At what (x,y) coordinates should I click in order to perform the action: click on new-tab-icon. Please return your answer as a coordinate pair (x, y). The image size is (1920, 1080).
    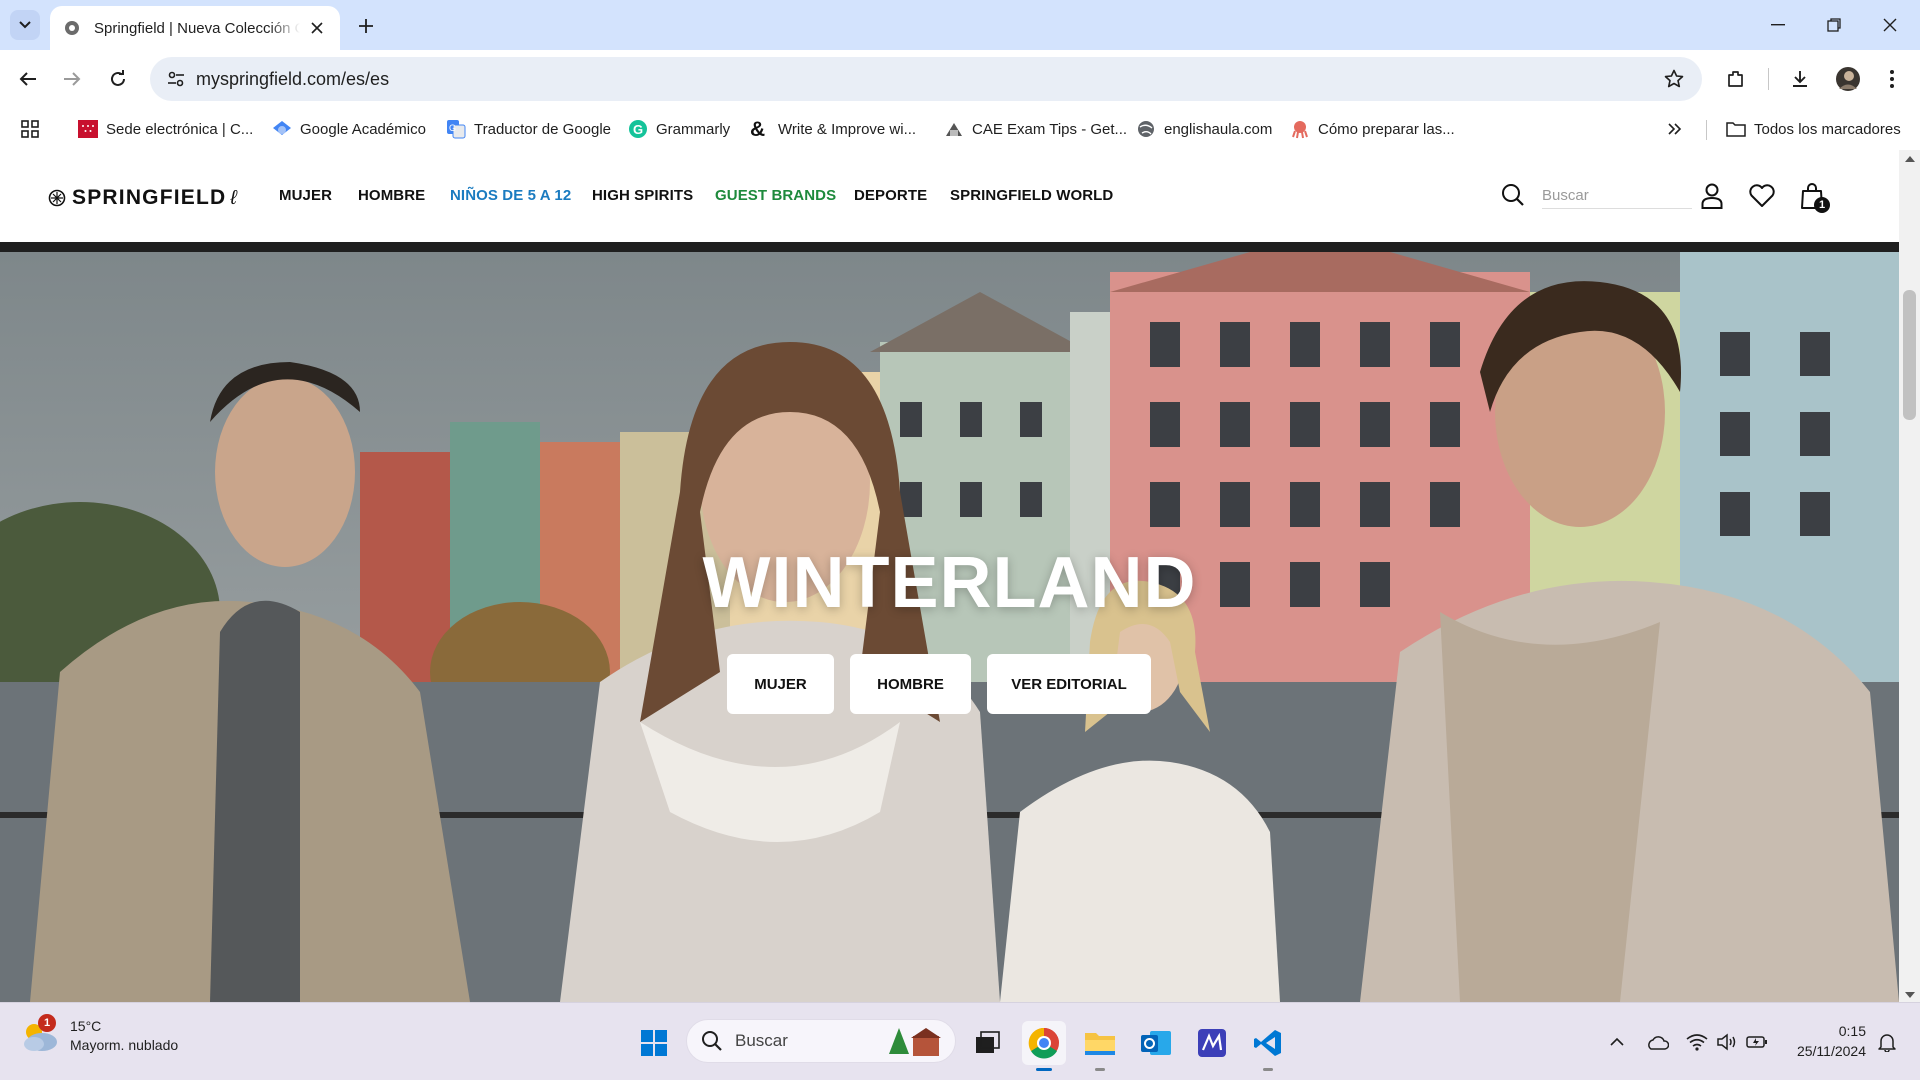
    Looking at the image, I should click on (366, 26).